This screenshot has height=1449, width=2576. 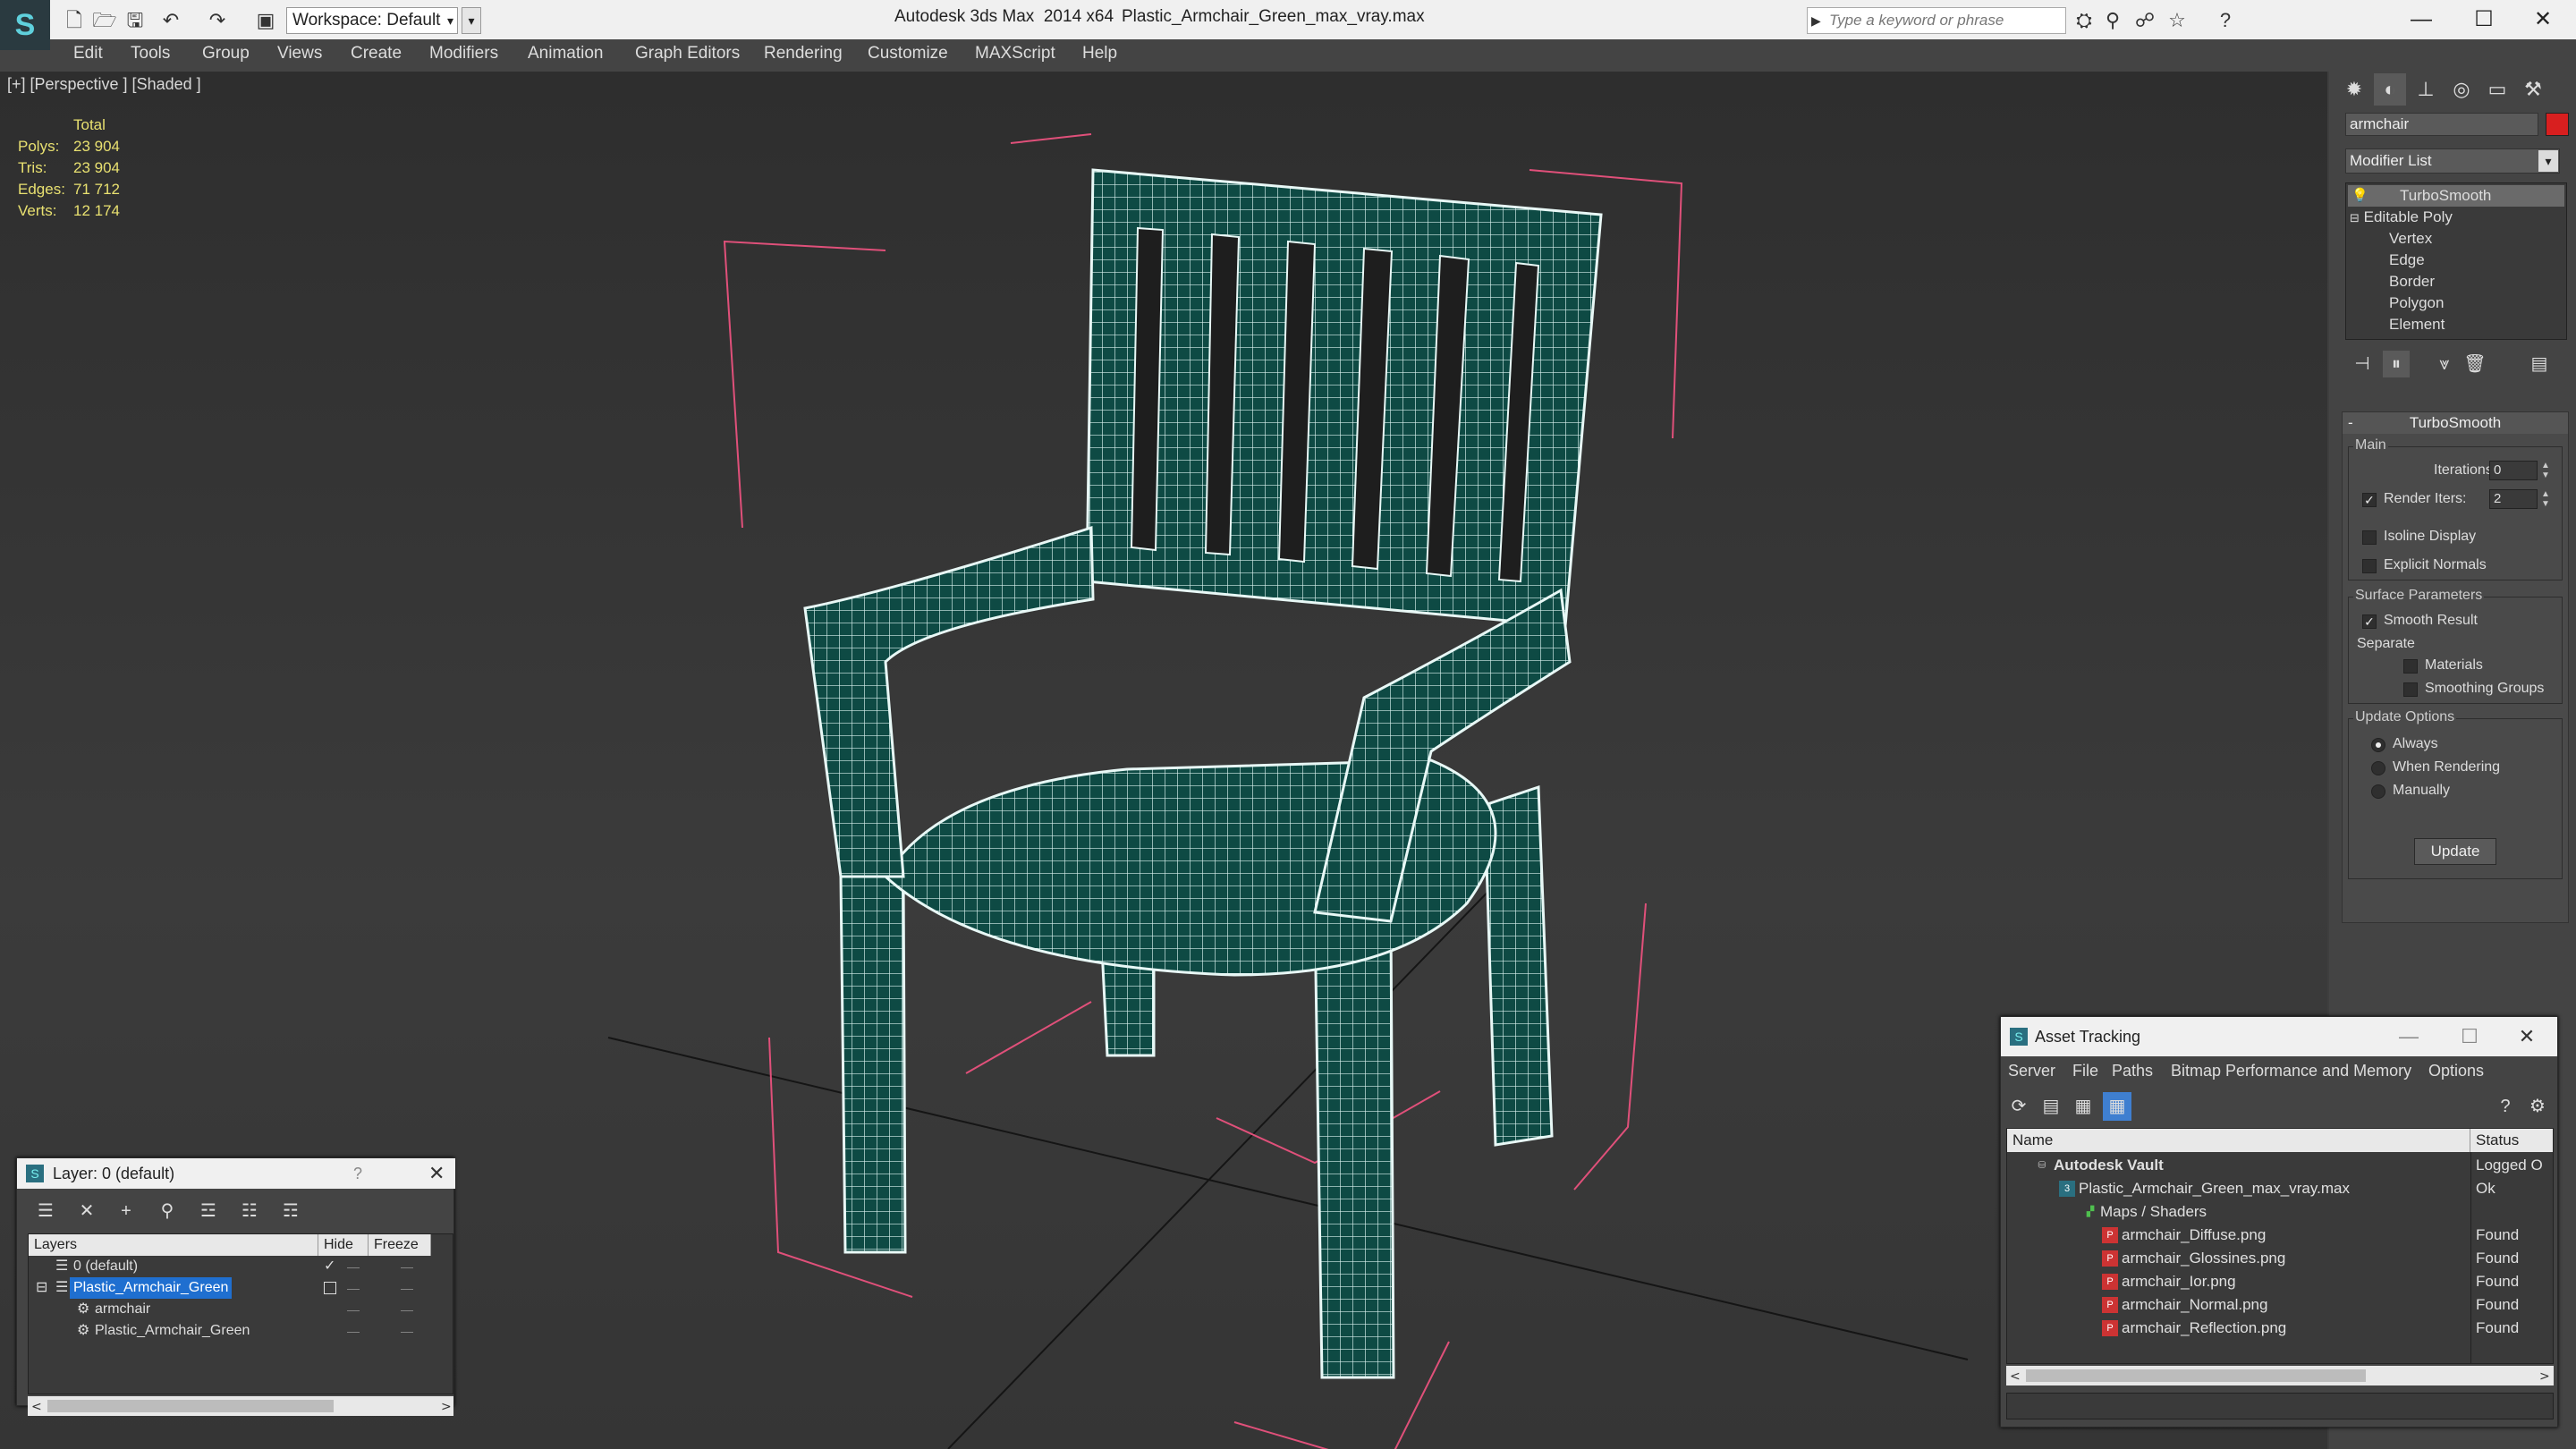 I want to click on smoothing-groups-checkbox, so click(x=2410, y=689).